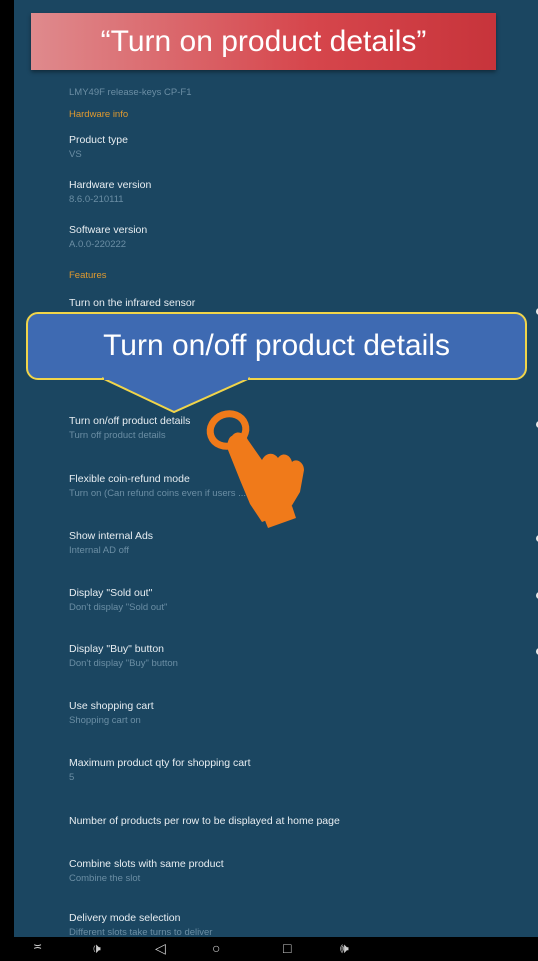  What do you see at coordinates (110, 185) in the screenshot?
I see `setting-title: Hardware version` at bounding box center [110, 185].